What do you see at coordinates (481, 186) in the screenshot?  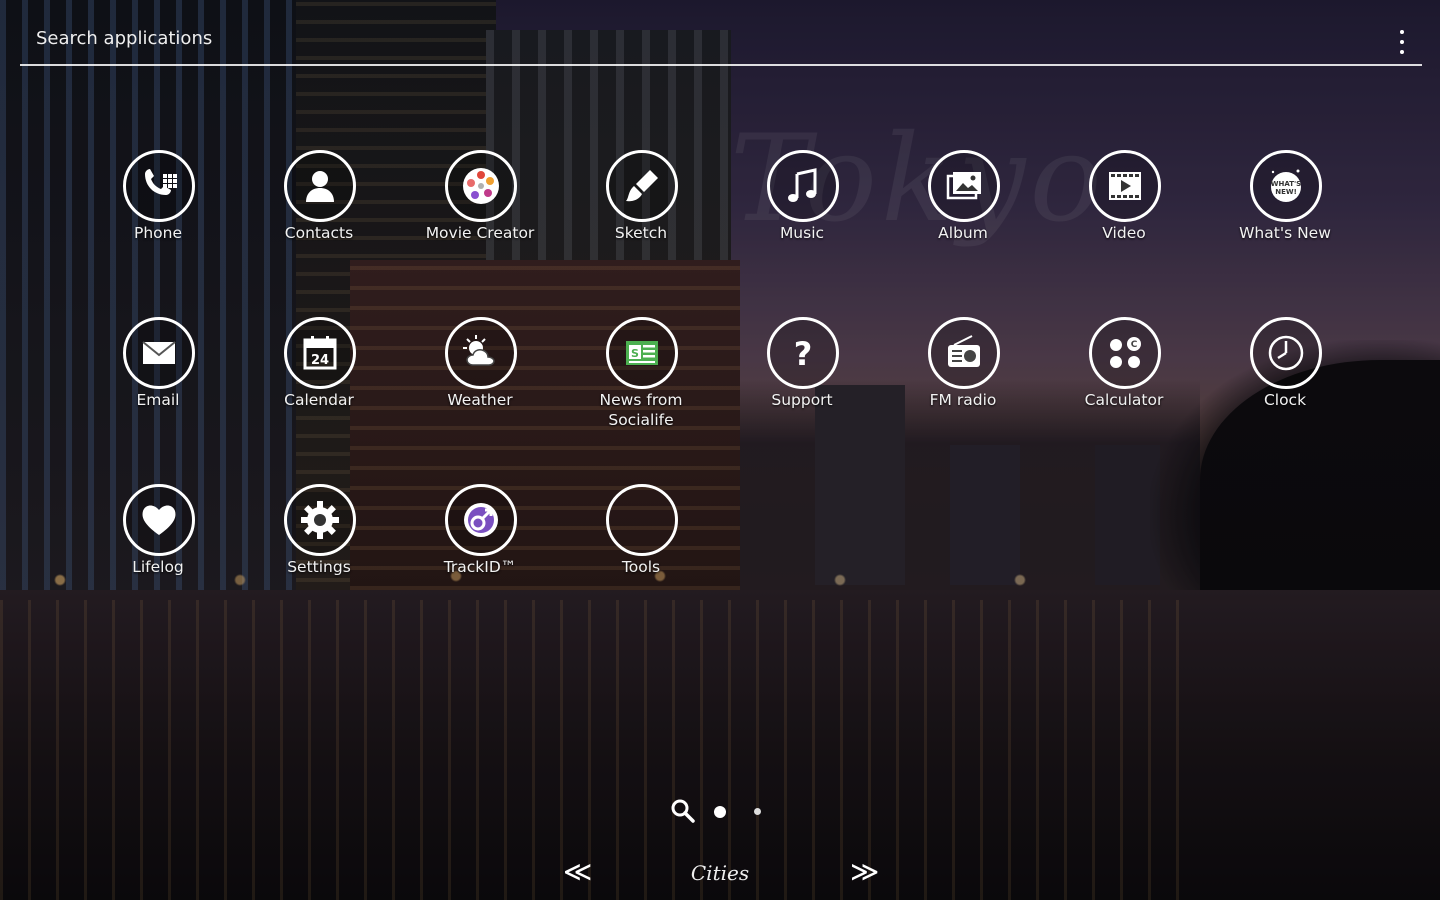 I see `movie-creator-icon` at bounding box center [481, 186].